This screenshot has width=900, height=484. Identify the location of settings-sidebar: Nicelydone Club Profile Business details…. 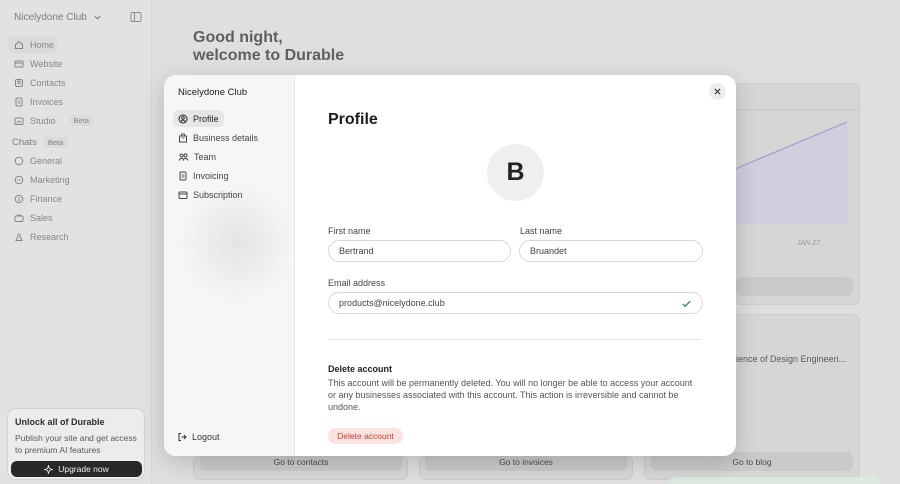
(229, 265).